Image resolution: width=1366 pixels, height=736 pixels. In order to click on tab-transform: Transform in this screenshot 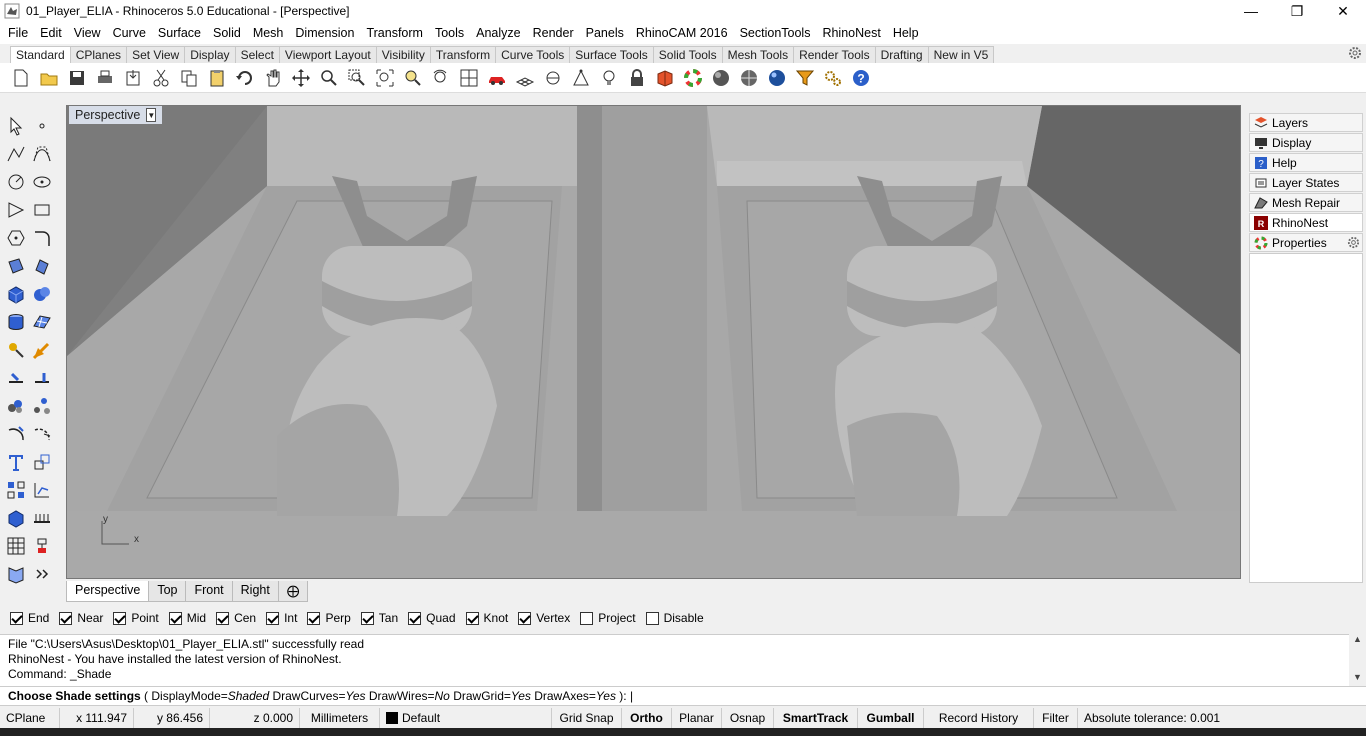, I will do `click(463, 54)`.